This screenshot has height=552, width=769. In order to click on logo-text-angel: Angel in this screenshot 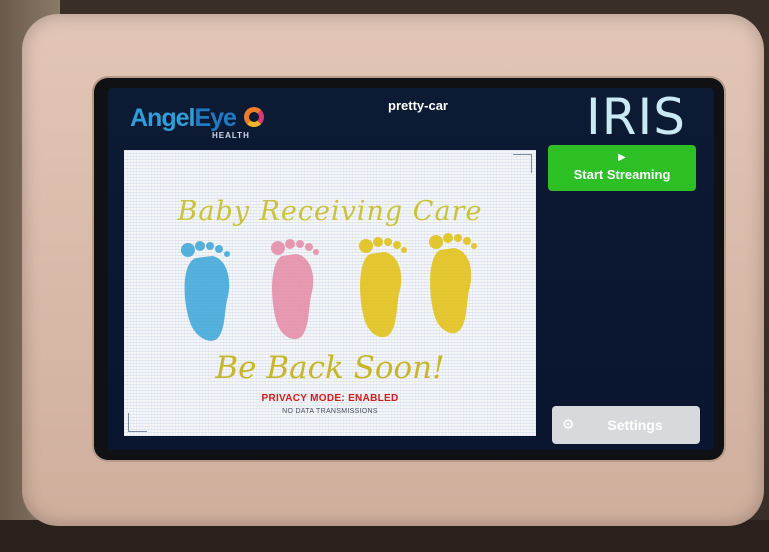, I will do `click(162, 118)`.